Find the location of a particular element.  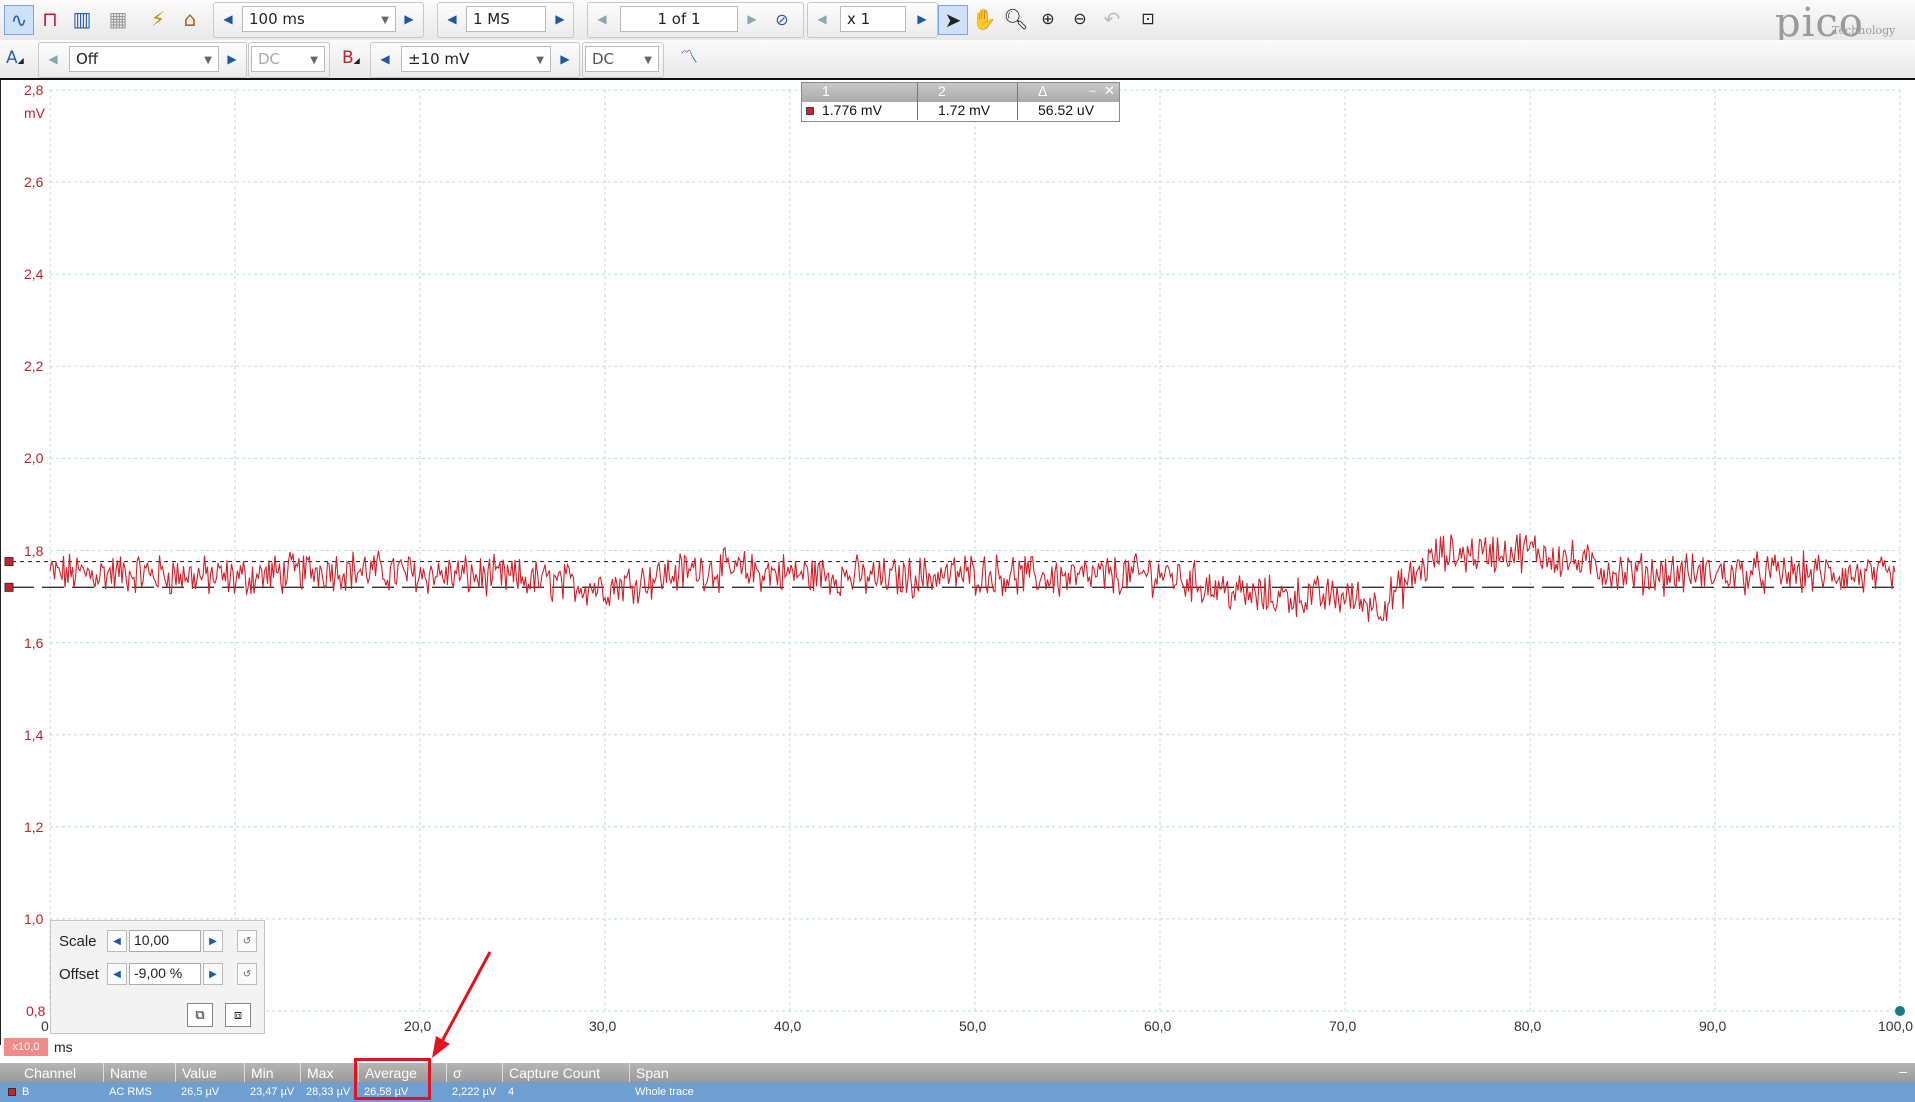

average-highlight-box is located at coordinates (392, 1079).